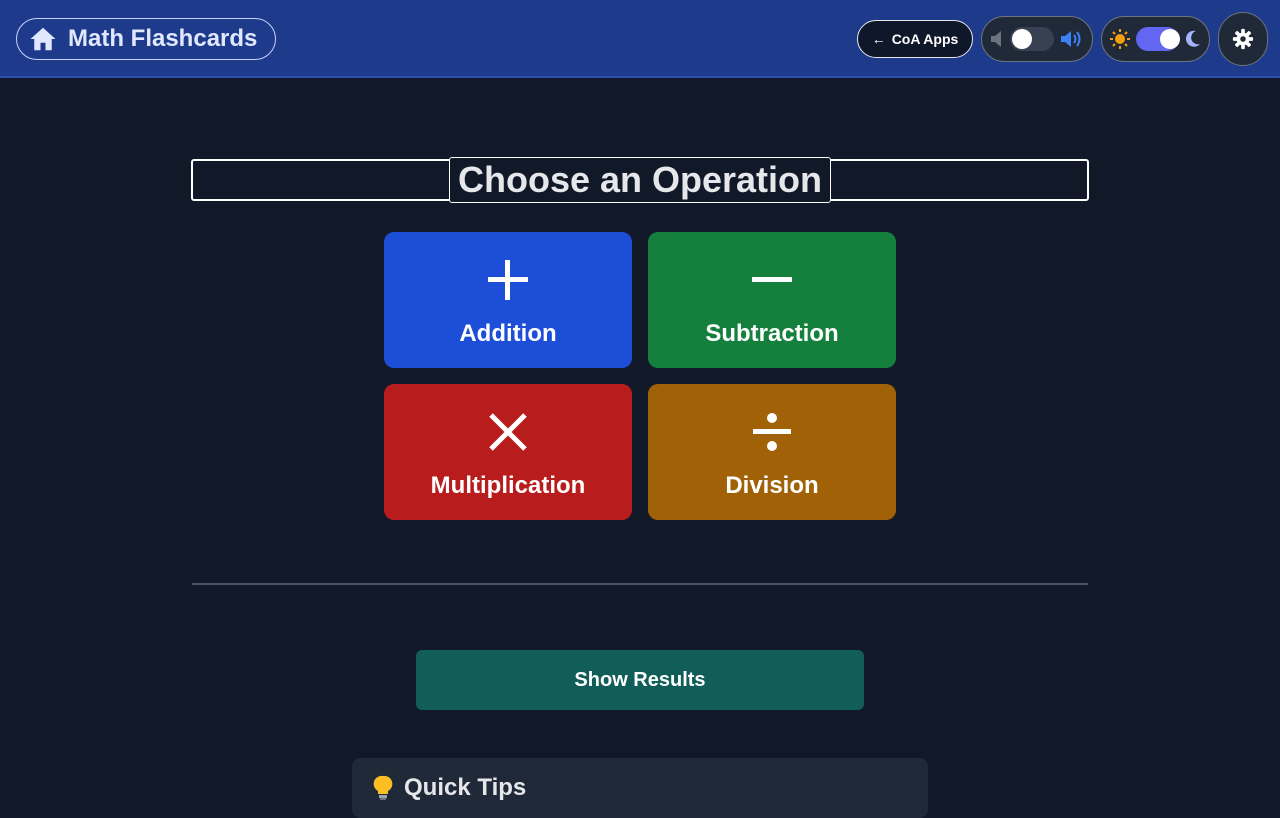  I want to click on multiplication-button: Multiplication, so click(508, 452).